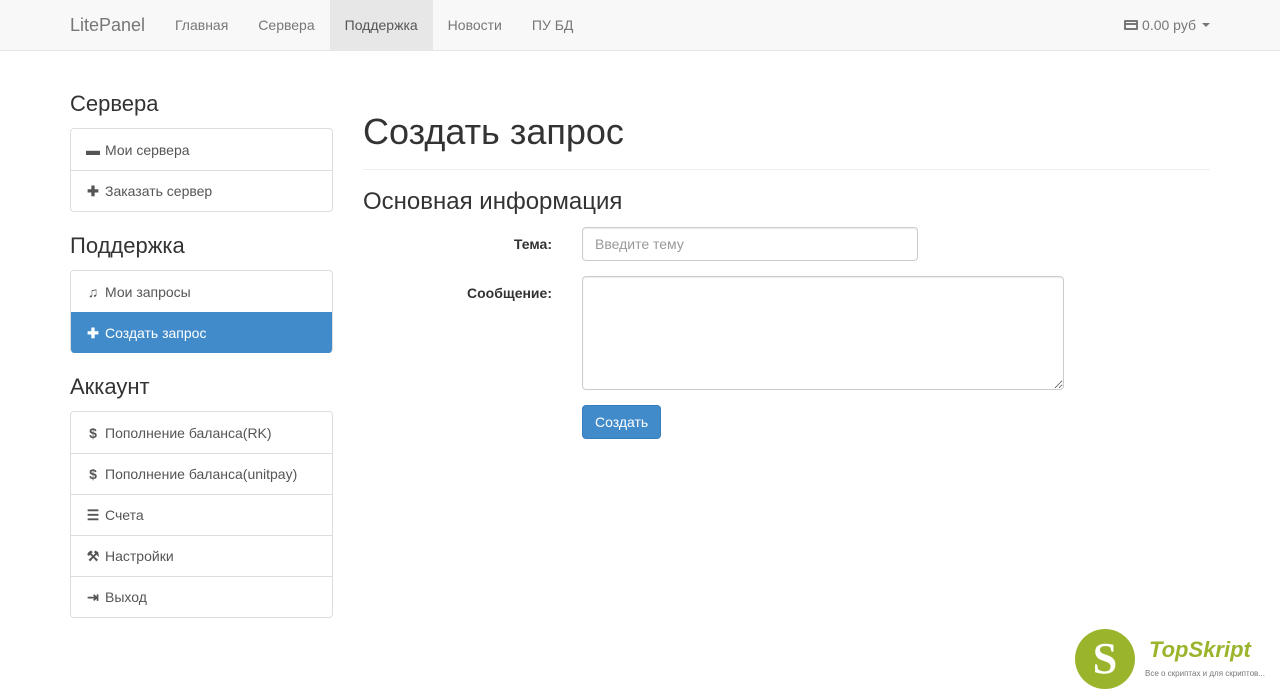 This screenshot has width=1280, height=697. What do you see at coordinates (509, 293) in the screenshot?
I see `message-label: Сообщение:` at bounding box center [509, 293].